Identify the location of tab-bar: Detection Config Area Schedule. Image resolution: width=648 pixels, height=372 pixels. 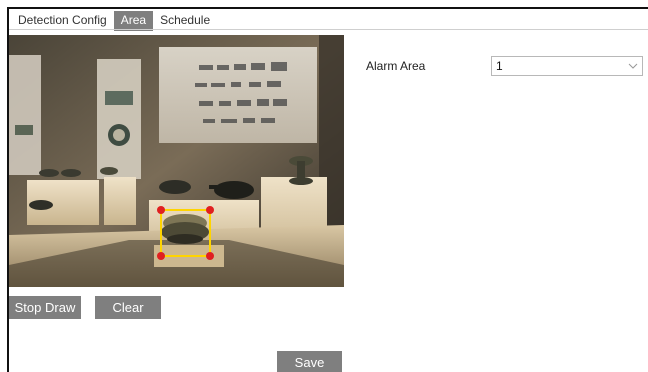
(114, 21).